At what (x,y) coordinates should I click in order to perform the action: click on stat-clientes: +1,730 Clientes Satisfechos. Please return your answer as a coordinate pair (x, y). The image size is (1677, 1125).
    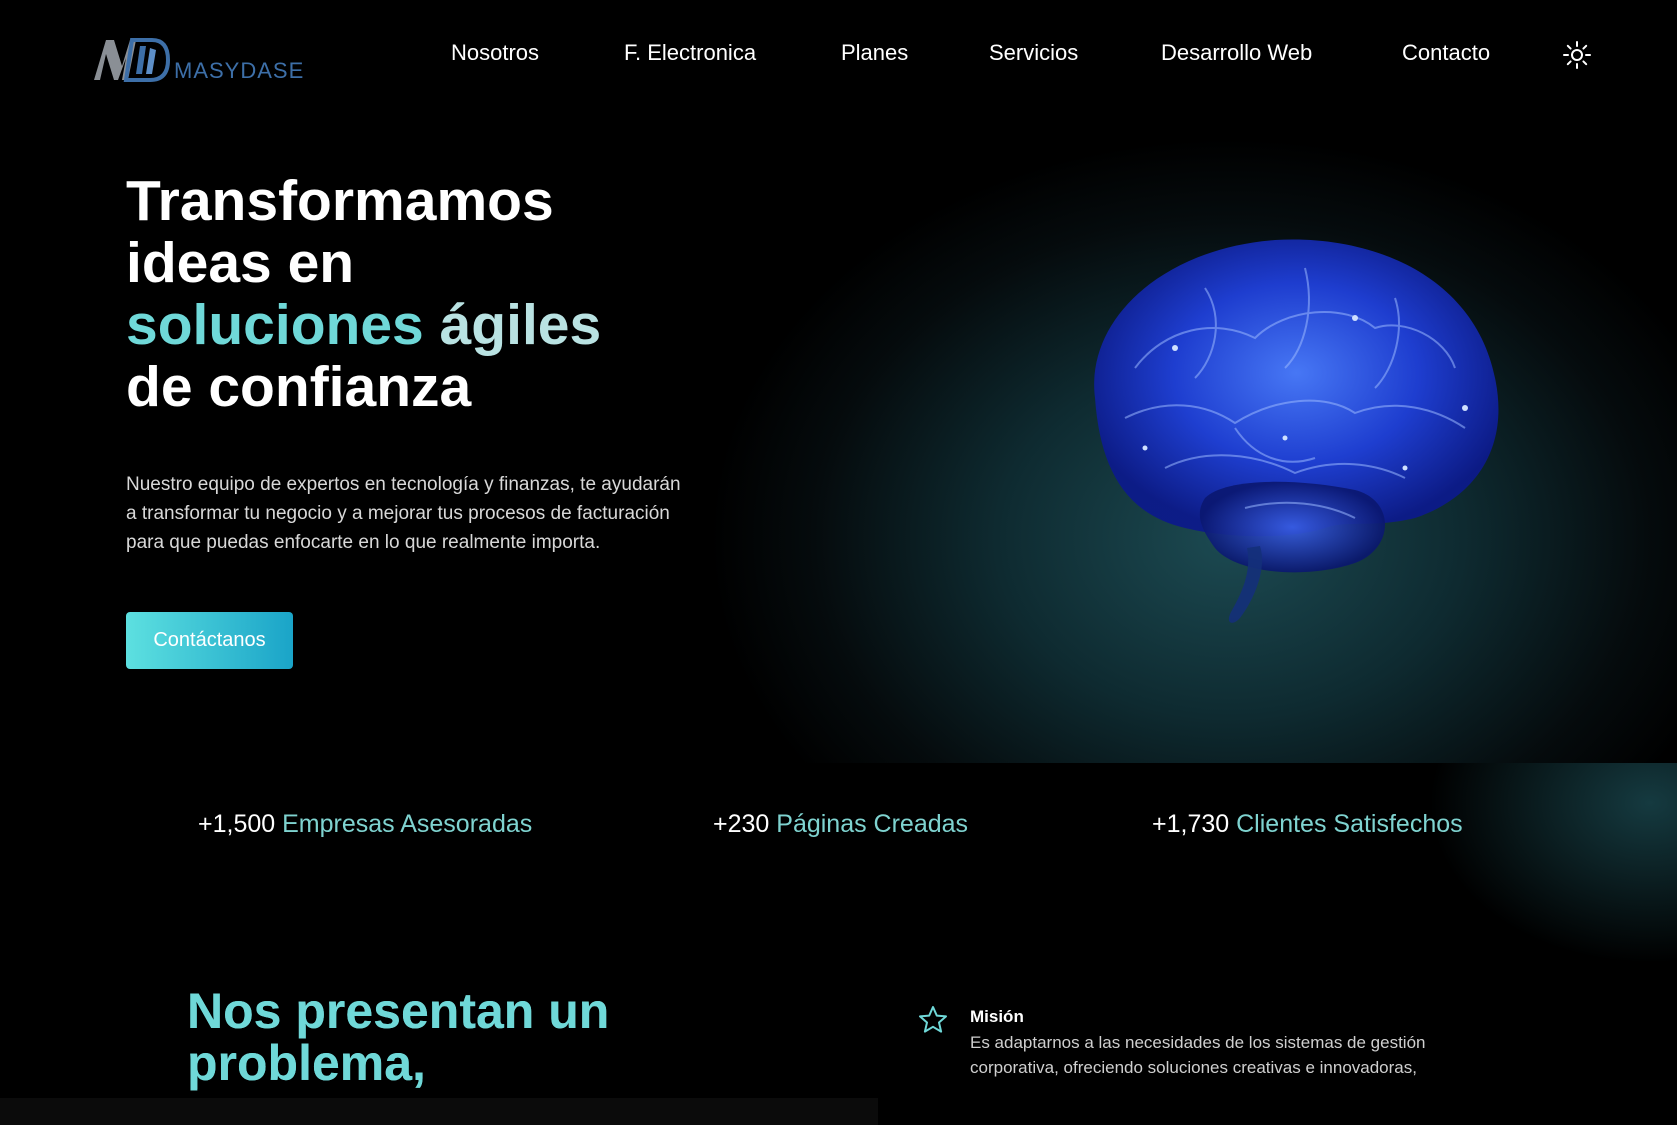
    Looking at the image, I should click on (1307, 824).